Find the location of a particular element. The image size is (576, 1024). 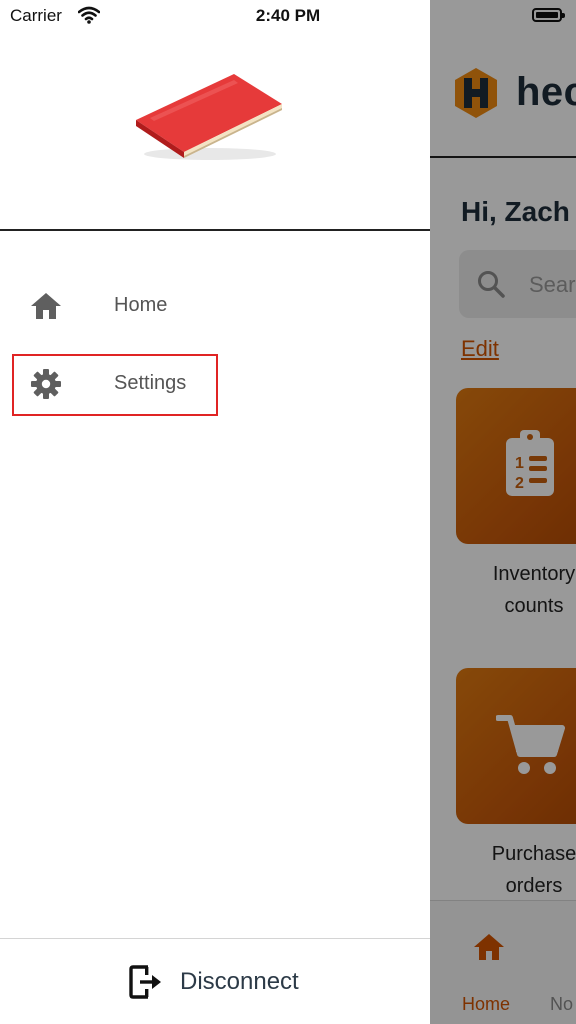

drawer-footer-divider is located at coordinates (215, 938).